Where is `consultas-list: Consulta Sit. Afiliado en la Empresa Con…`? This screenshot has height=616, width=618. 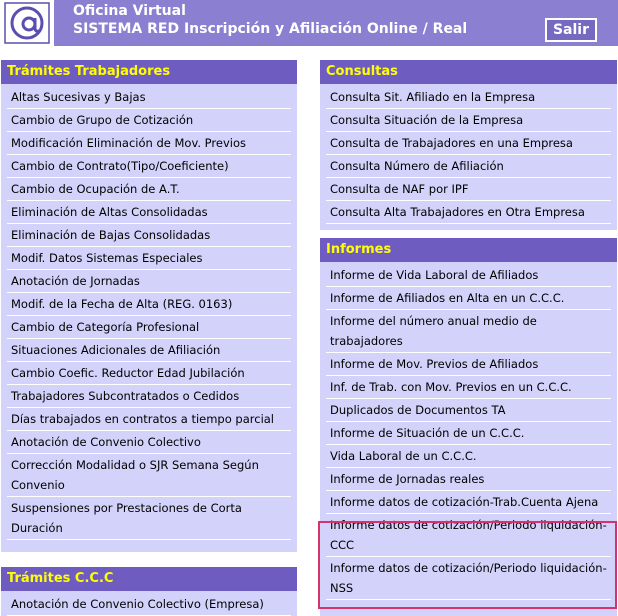
consultas-list: Consulta Sit. Afiliado en la Empresa Con… is located at coordinates (468, 154).